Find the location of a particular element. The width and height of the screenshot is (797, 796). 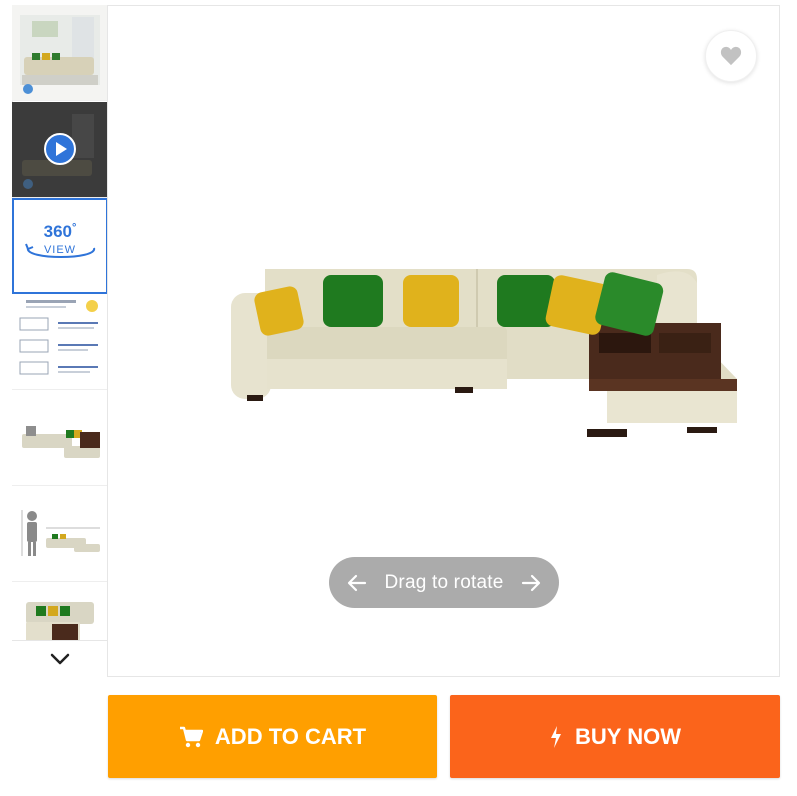

add-to-cart-button: ADD TO CART is located at coordinates (272, 736).